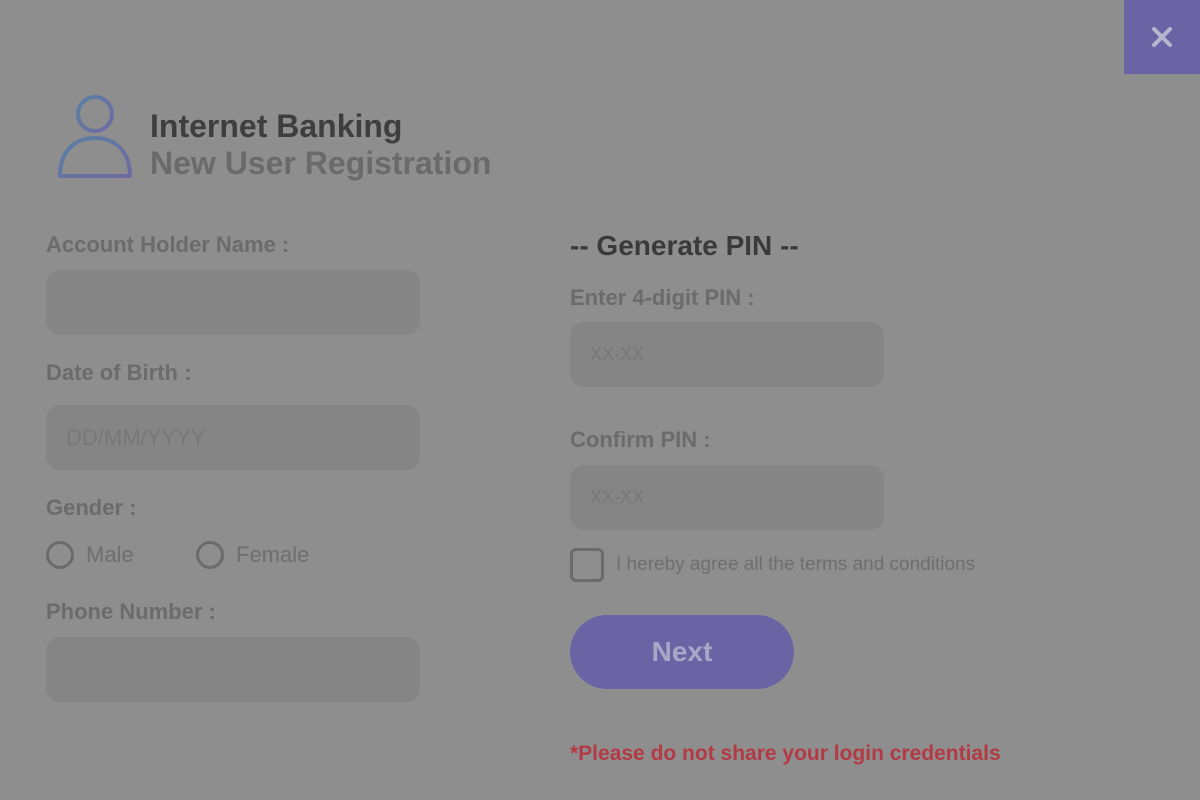 This screenshot has width=1200, height=800. I want to click on female-label: Female, so click(273, 554).